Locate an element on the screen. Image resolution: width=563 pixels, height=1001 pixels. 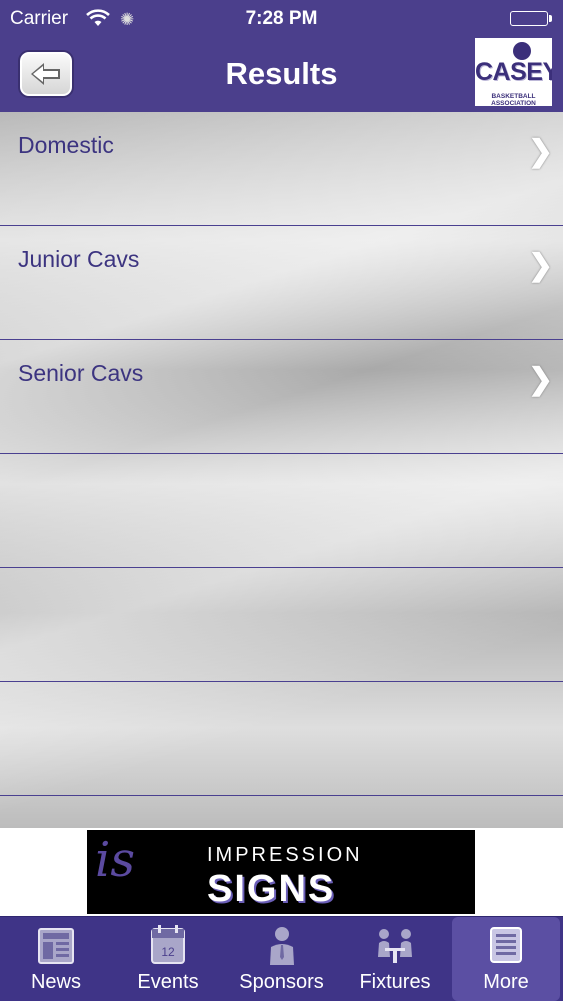
news-icon is located at coordinates (56, 946).